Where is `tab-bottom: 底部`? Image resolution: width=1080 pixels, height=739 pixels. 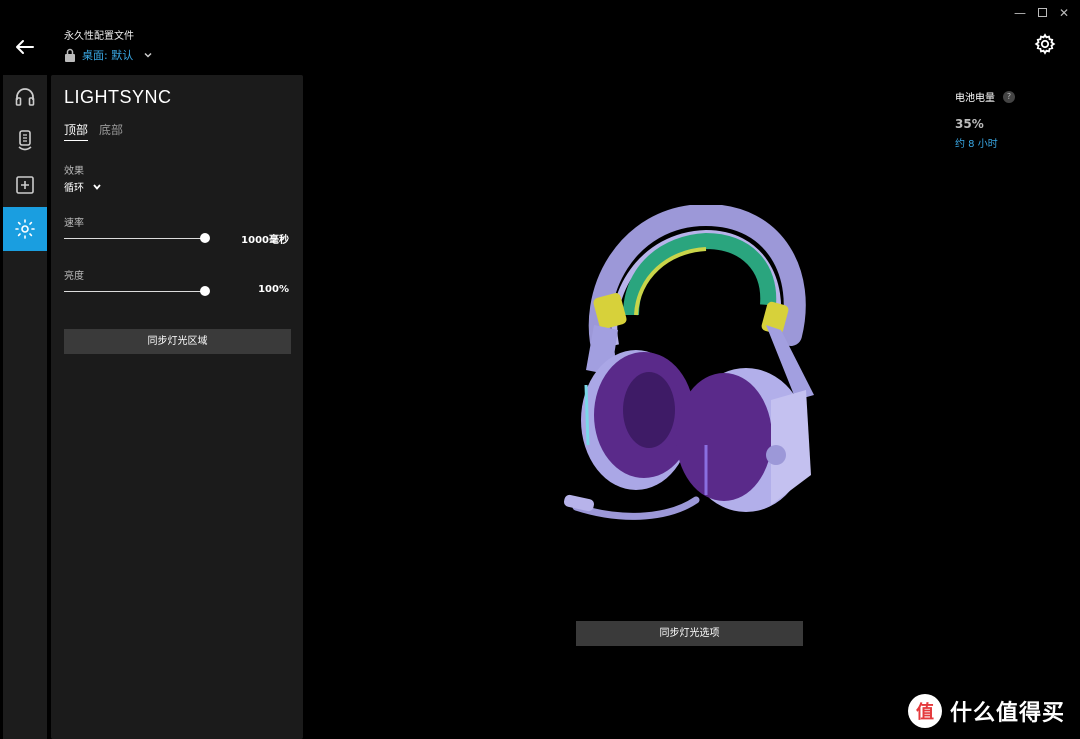 tab-bottom: 底部 is located at coordinates (111, 130).